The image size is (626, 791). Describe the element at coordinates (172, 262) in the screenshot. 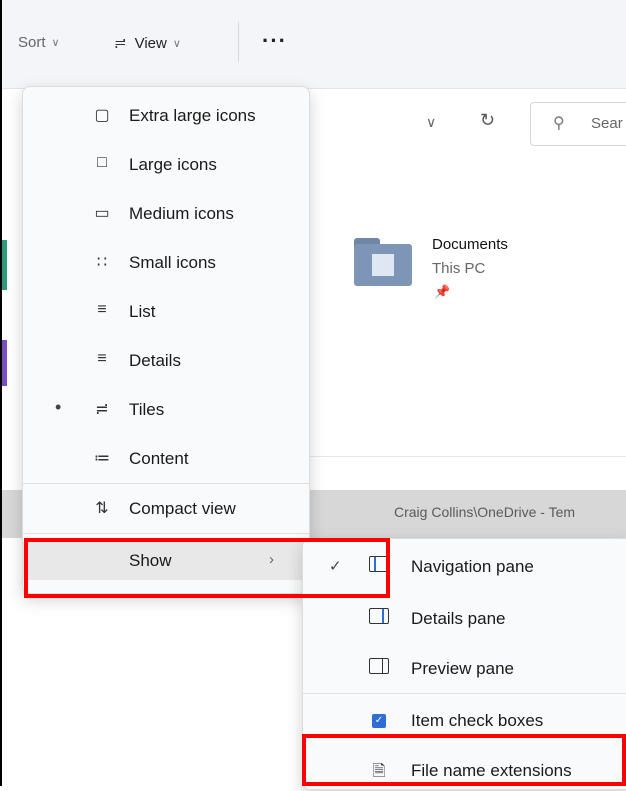

I see `menu-item-label: Small icons` at that location.